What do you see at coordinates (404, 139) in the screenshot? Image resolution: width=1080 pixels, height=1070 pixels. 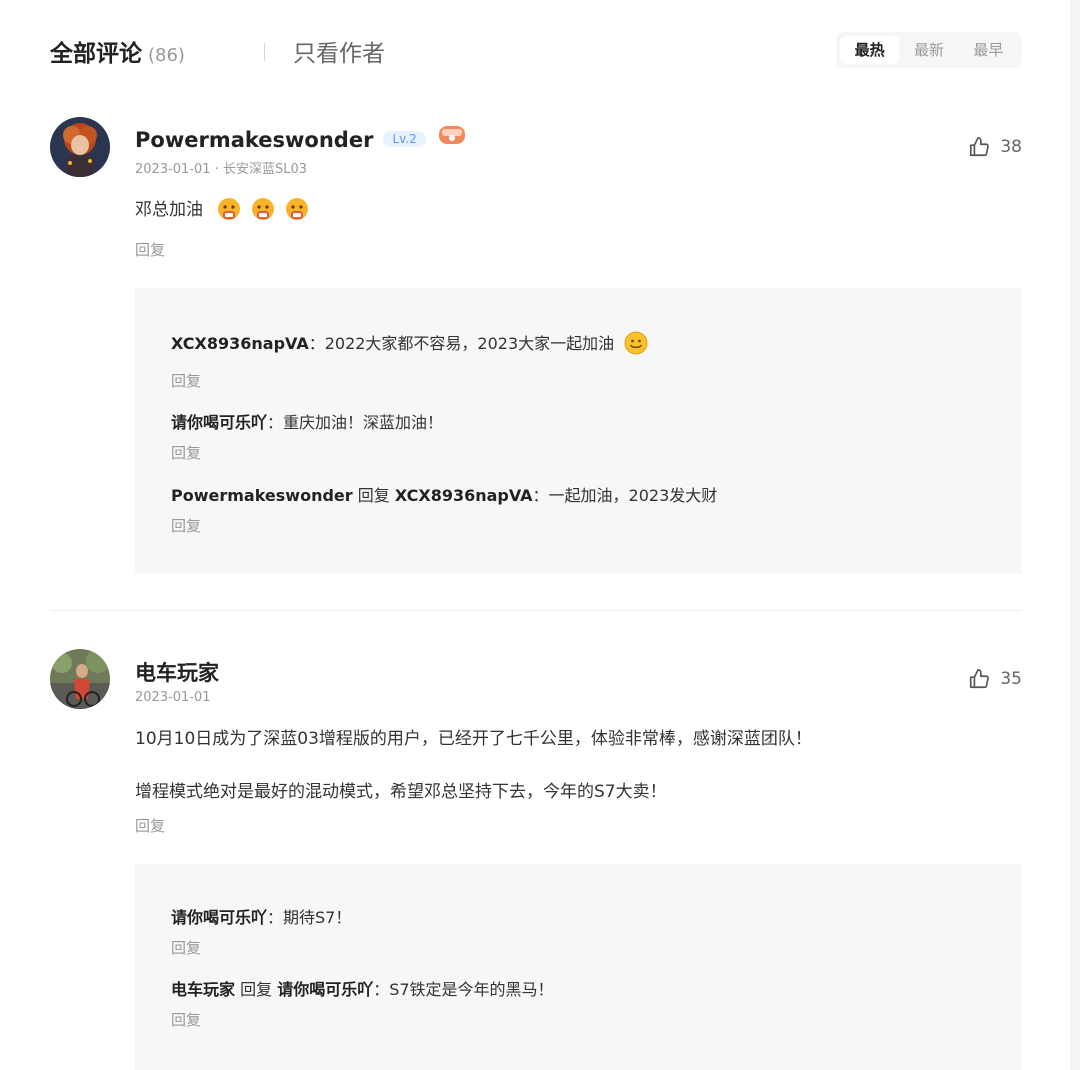 I see `level-badge: Lv.2` at bounding box center [404, 139].